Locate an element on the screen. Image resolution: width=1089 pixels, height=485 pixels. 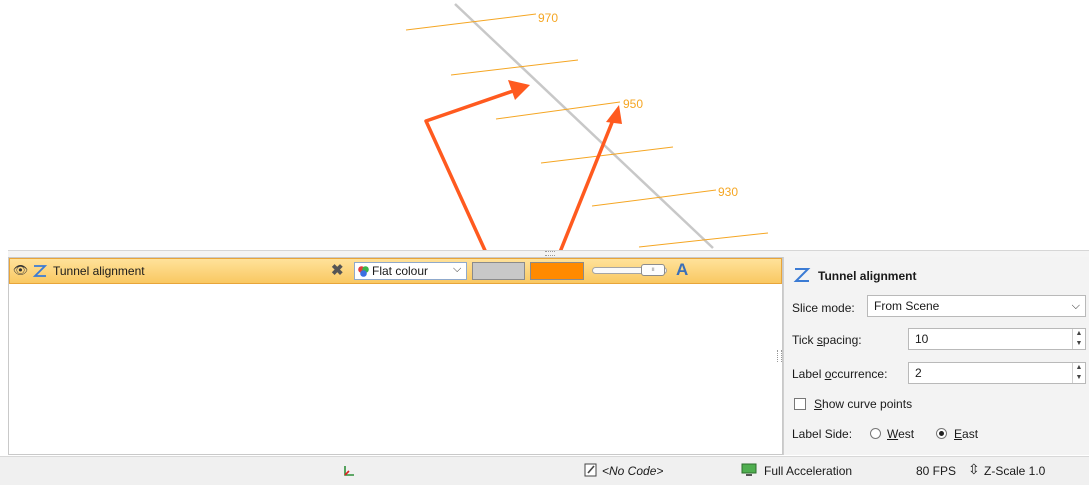
annotation-arrow-label-head is located at coordinates (614, 114).